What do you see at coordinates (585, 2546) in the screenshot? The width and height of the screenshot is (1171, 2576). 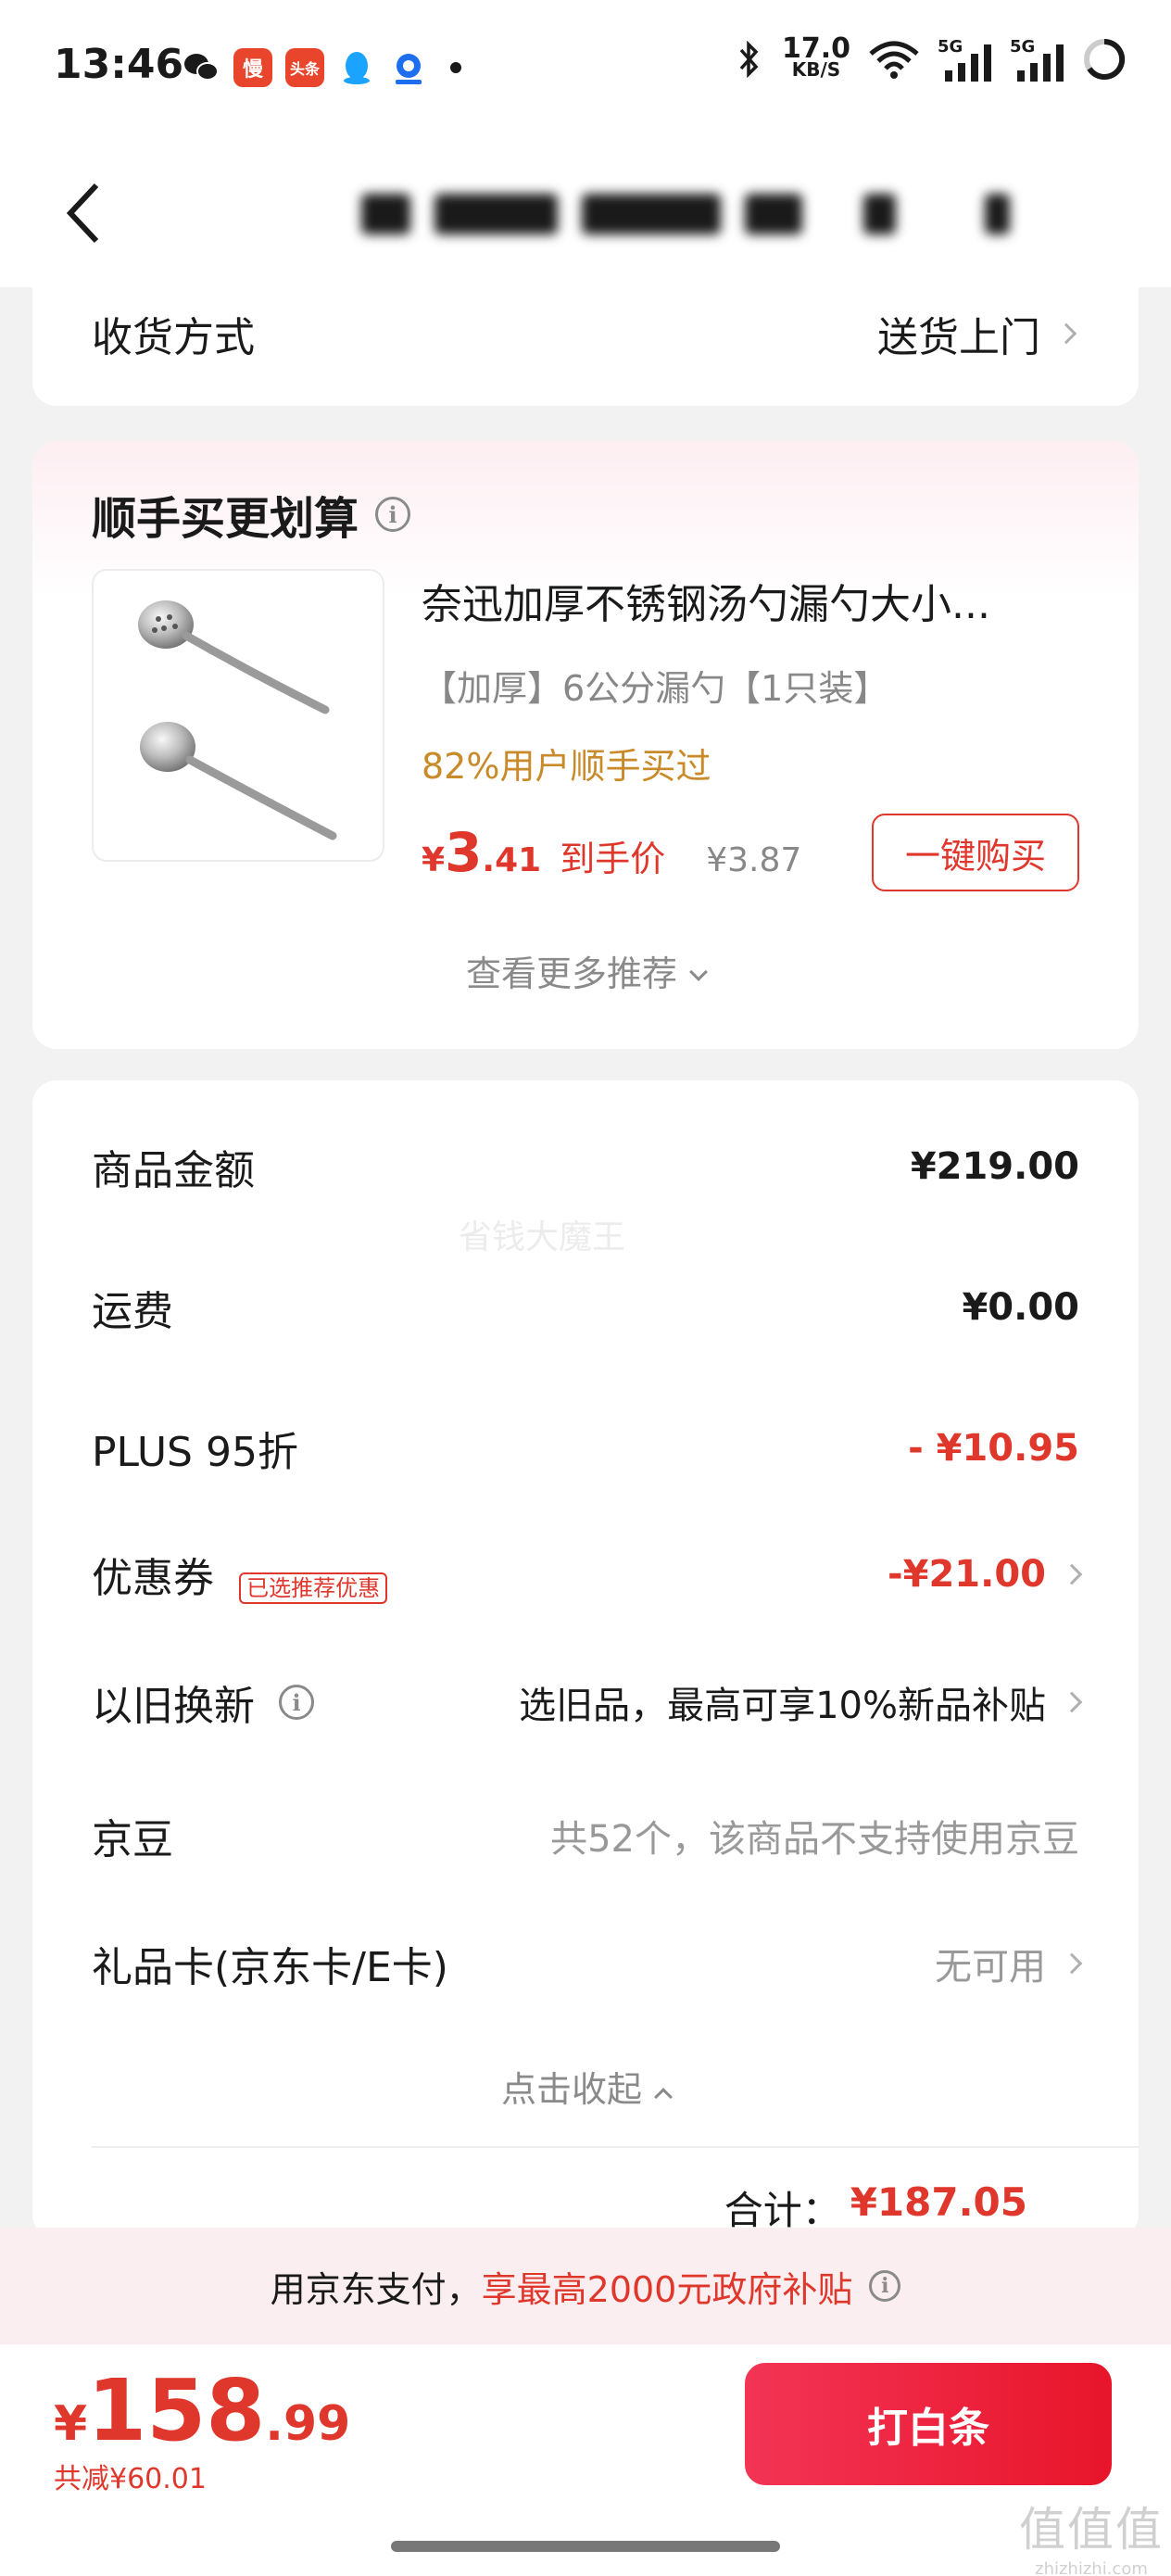 I see `home-indicator` at bounding box center [585, 2546].